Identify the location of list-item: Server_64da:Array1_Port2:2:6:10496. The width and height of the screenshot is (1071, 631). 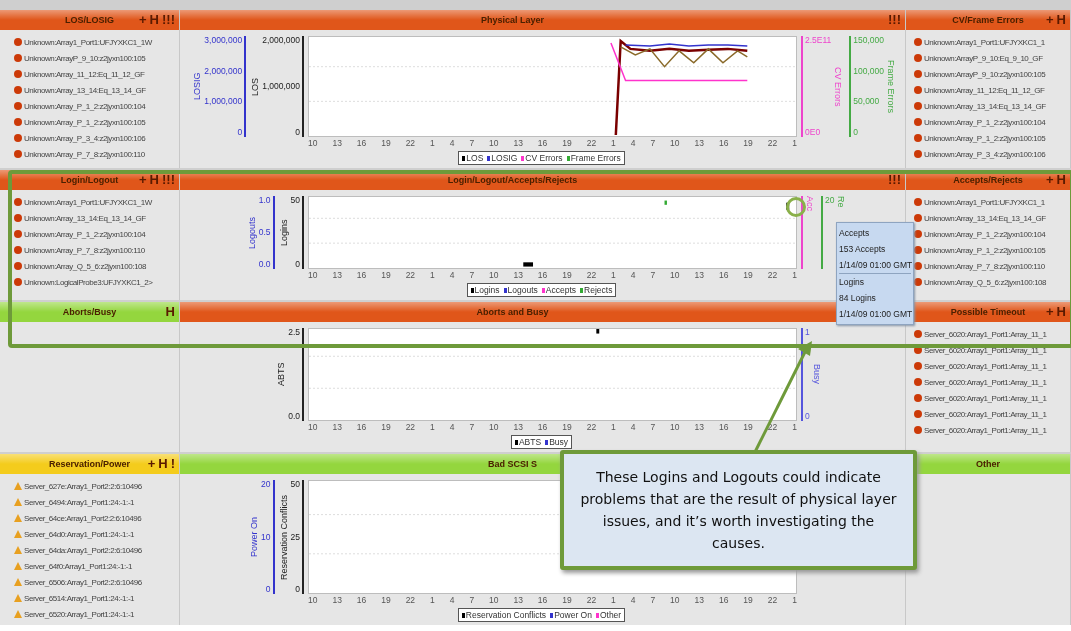
(83, 550).